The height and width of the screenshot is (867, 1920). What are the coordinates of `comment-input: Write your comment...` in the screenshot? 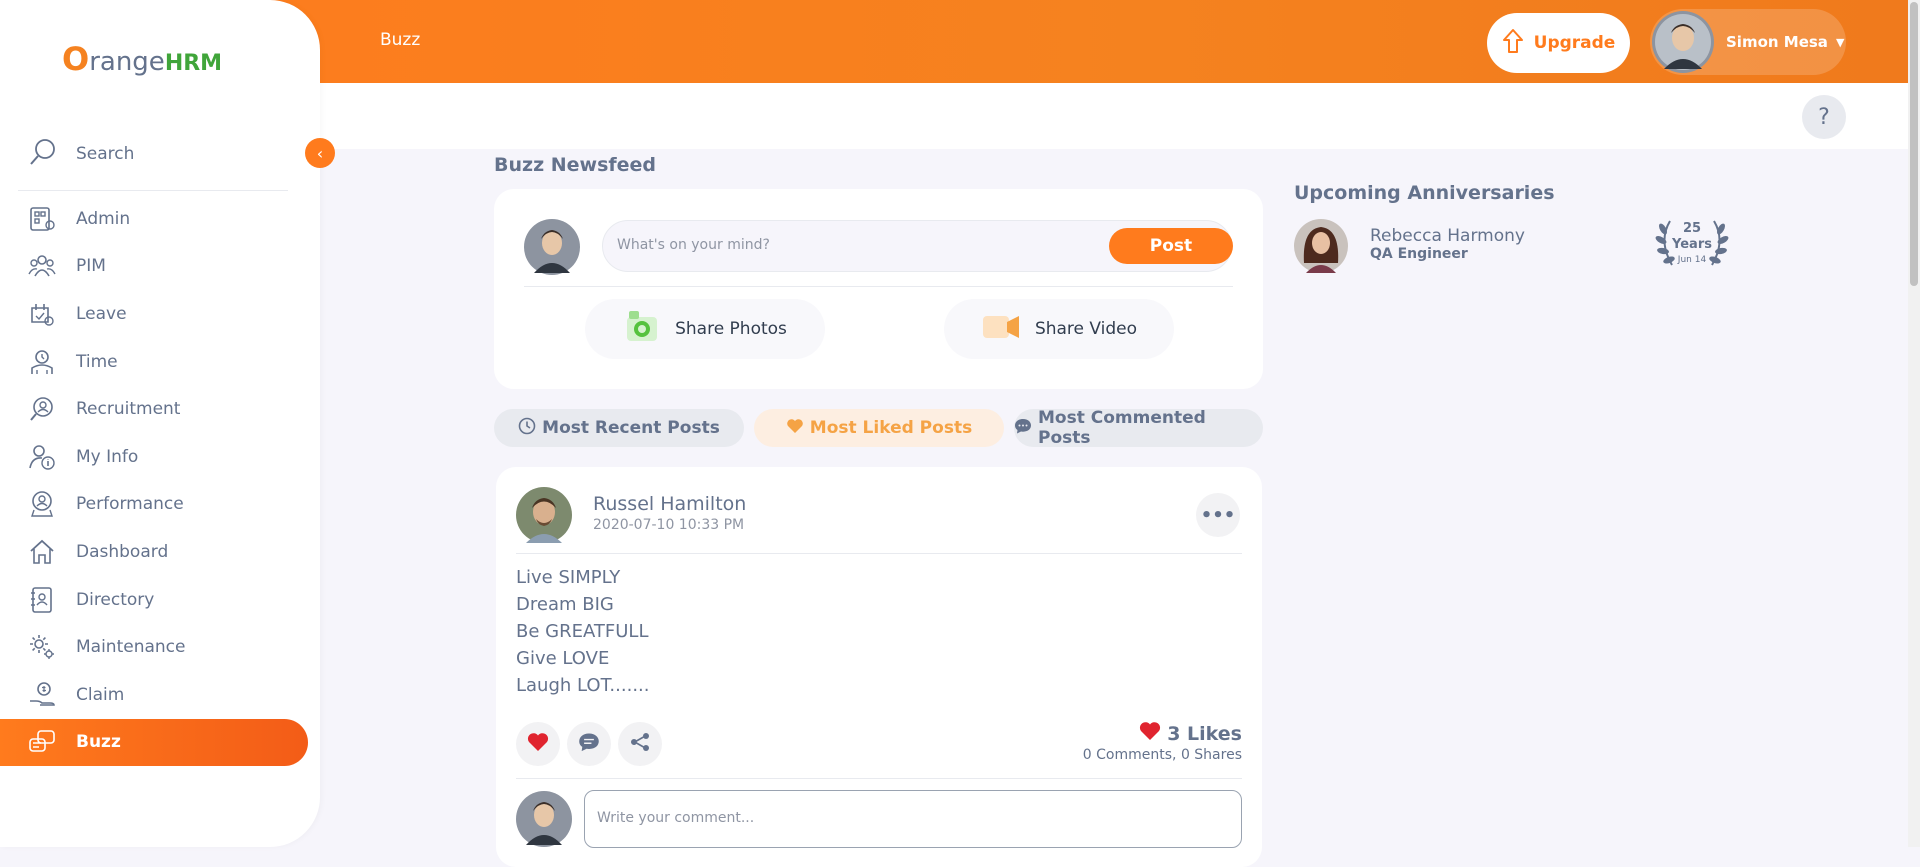 It's located at (913, 819).